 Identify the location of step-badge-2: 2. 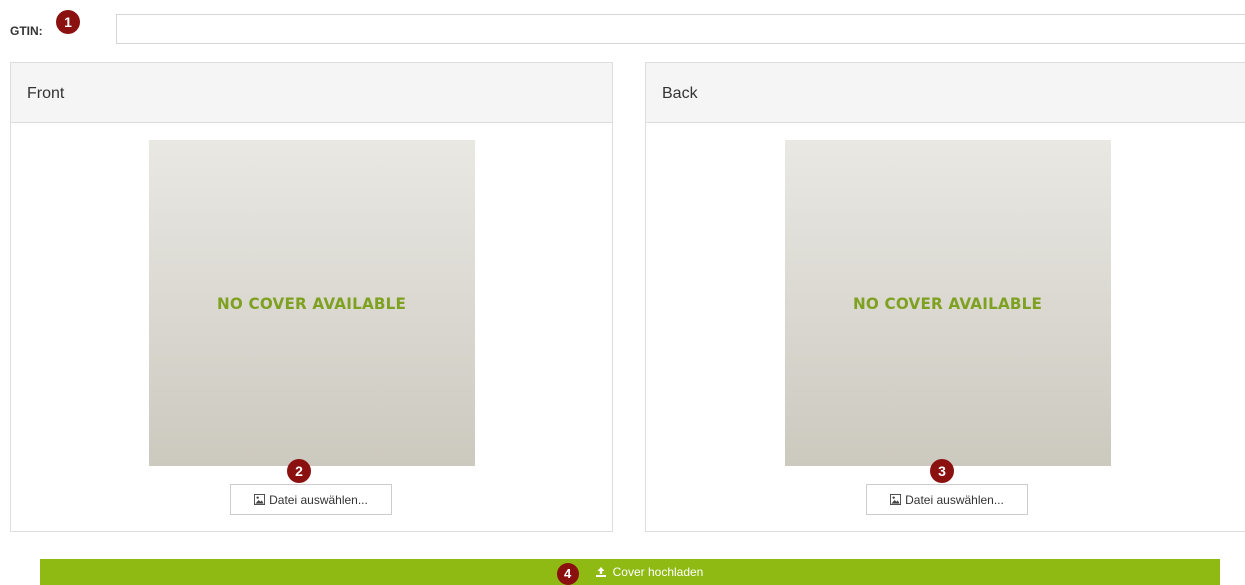
(299, 471).